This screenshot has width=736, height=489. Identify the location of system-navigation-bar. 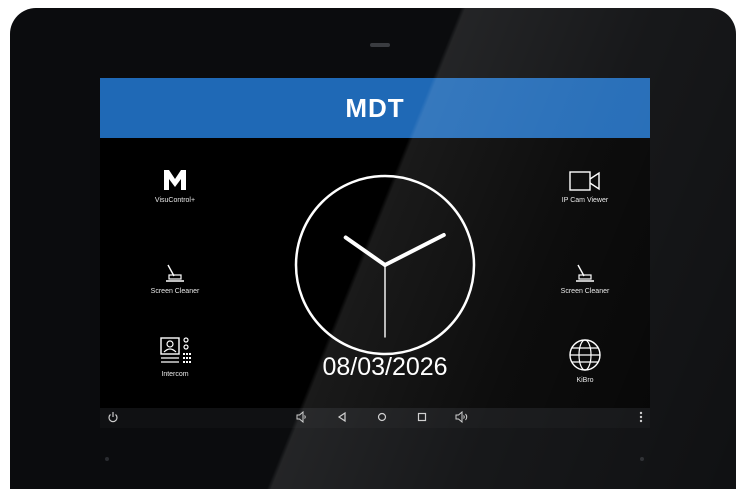
(375, 418).